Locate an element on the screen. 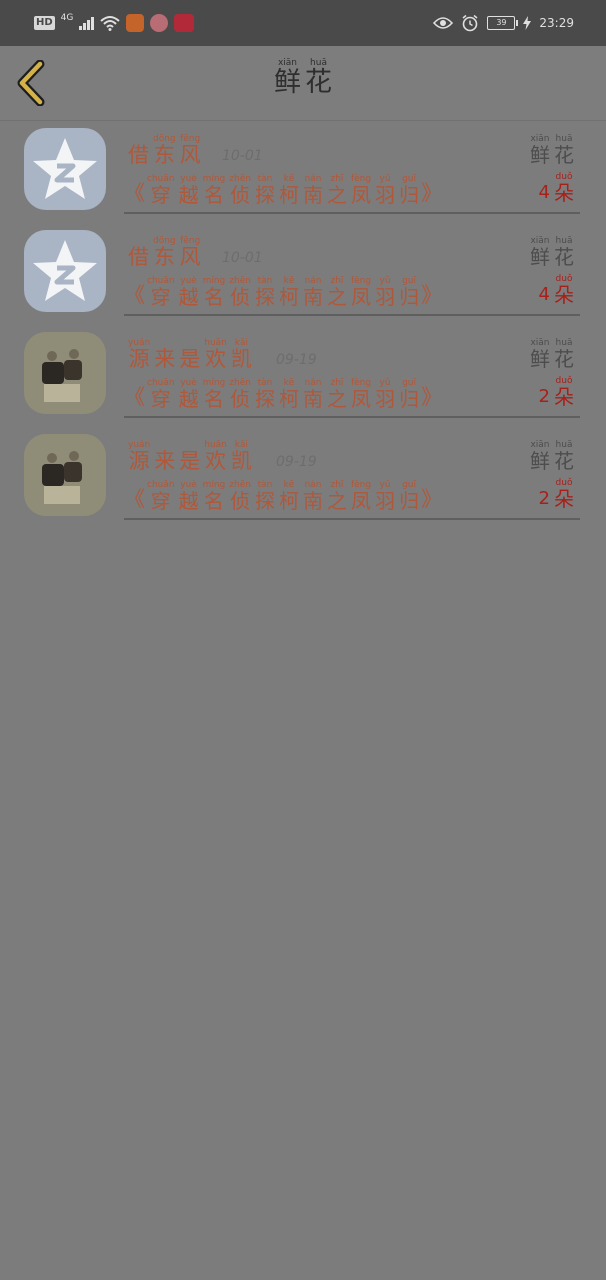  sender-name: yuán 源来是 huān 欢 kǎi 凯 is located at coordinates (190, 354).